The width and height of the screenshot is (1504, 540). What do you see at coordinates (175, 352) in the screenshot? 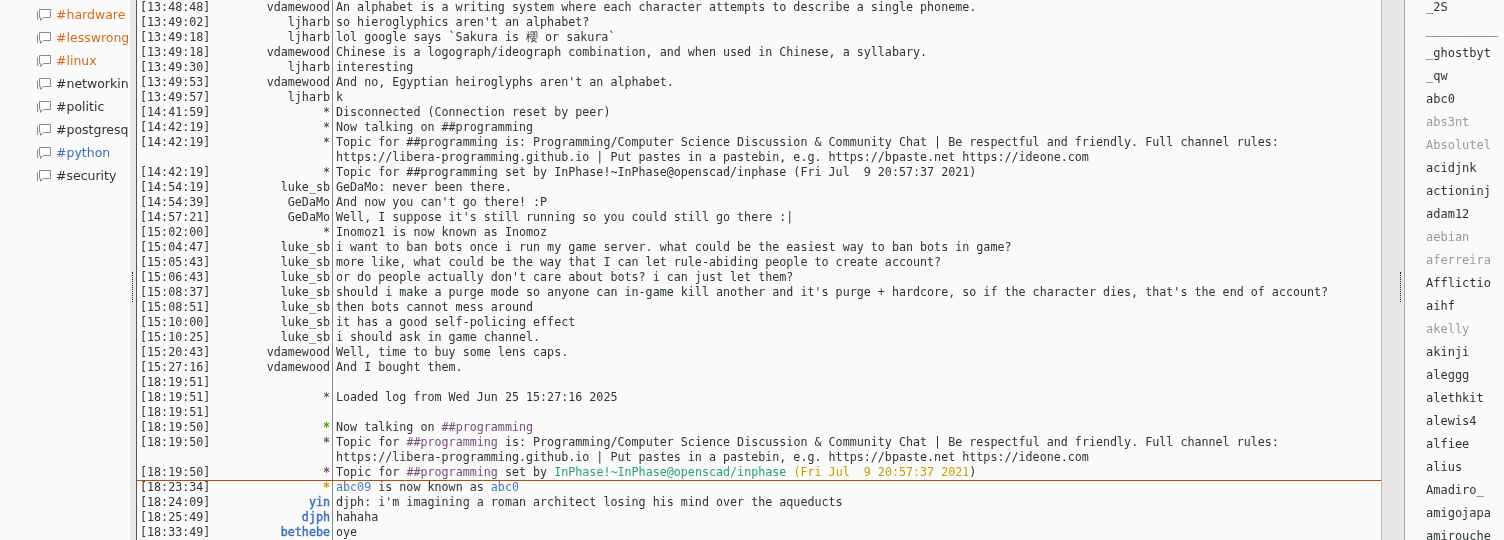
I see `timestamp: [15:20:43]` at bounding box center [175, 352].